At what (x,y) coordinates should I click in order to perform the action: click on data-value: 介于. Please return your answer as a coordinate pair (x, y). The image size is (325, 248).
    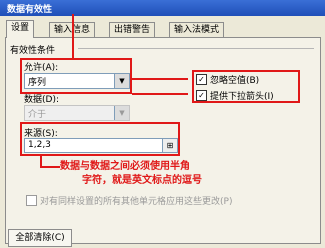
    Looking at the image, I should click on (37, 115).